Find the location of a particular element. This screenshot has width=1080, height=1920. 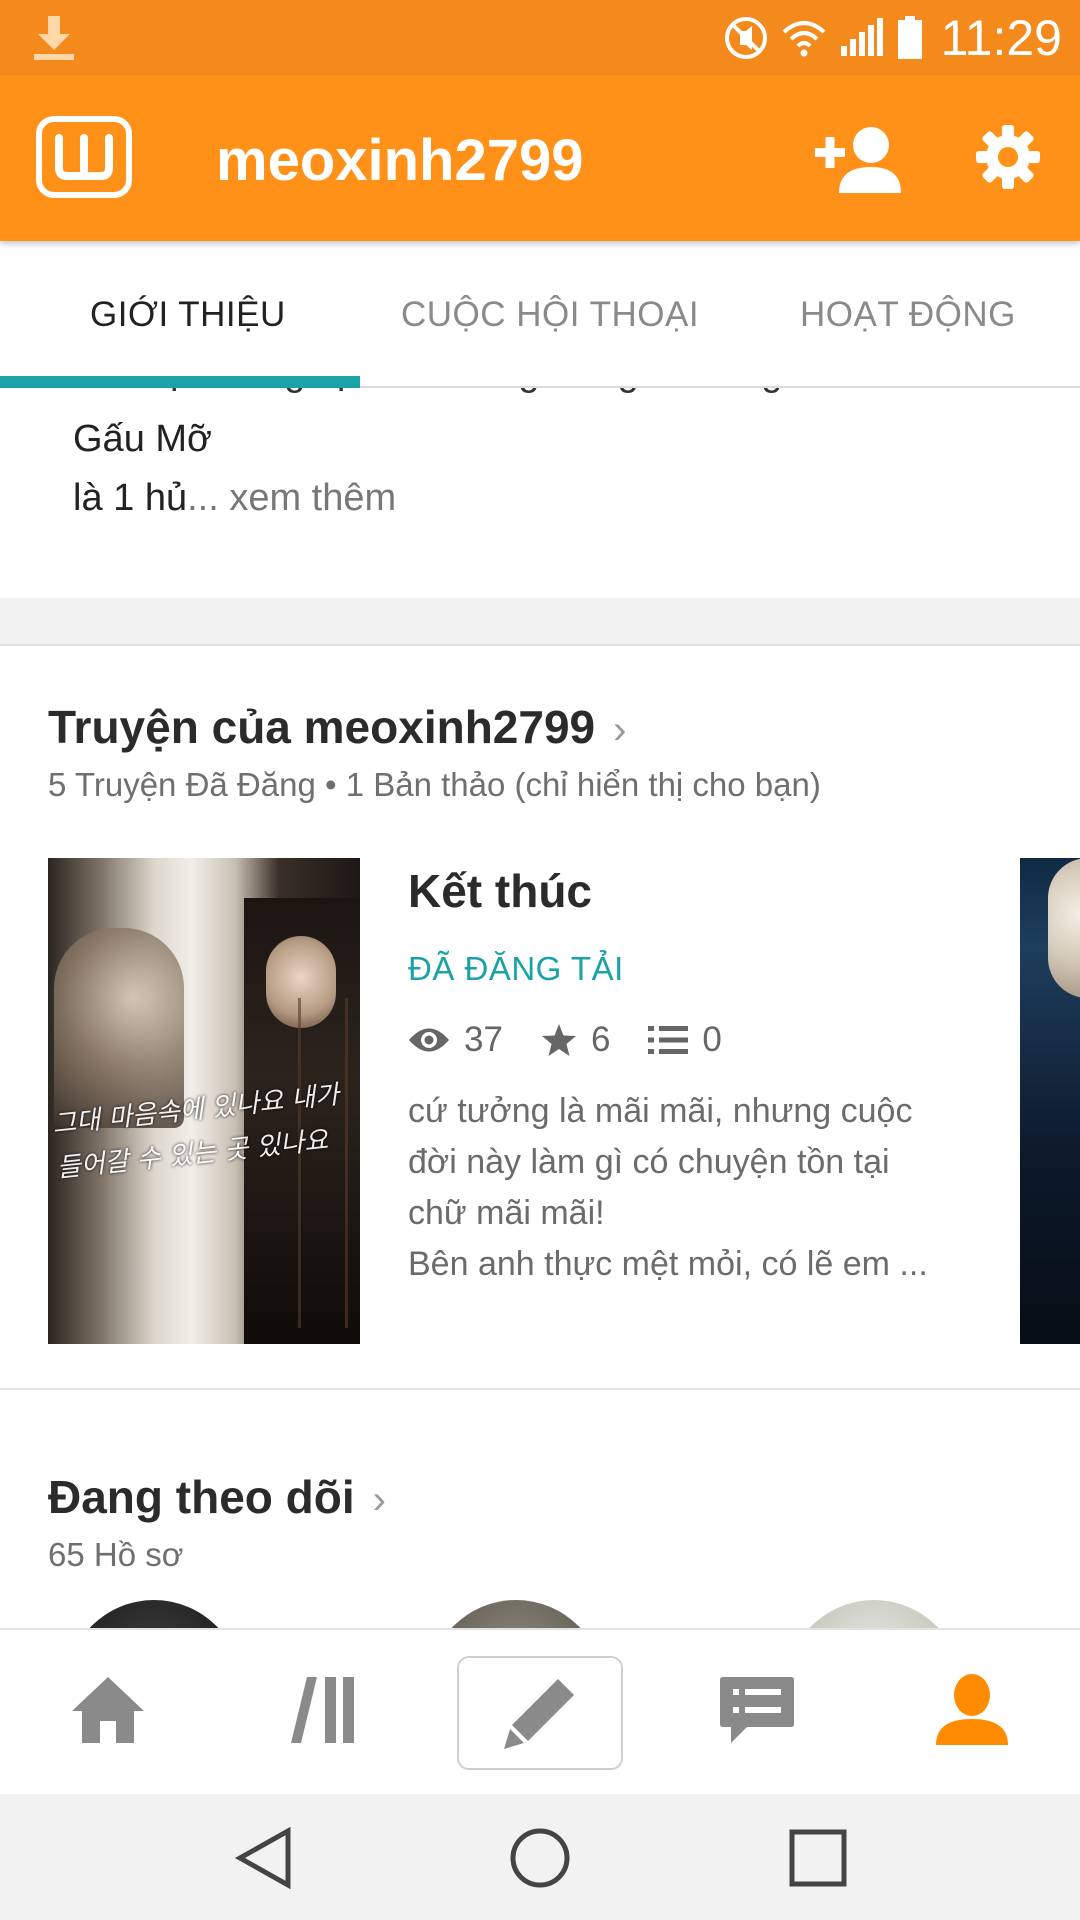

about-text-line: Gấu Mỡ is located at coordinates (142, 439).